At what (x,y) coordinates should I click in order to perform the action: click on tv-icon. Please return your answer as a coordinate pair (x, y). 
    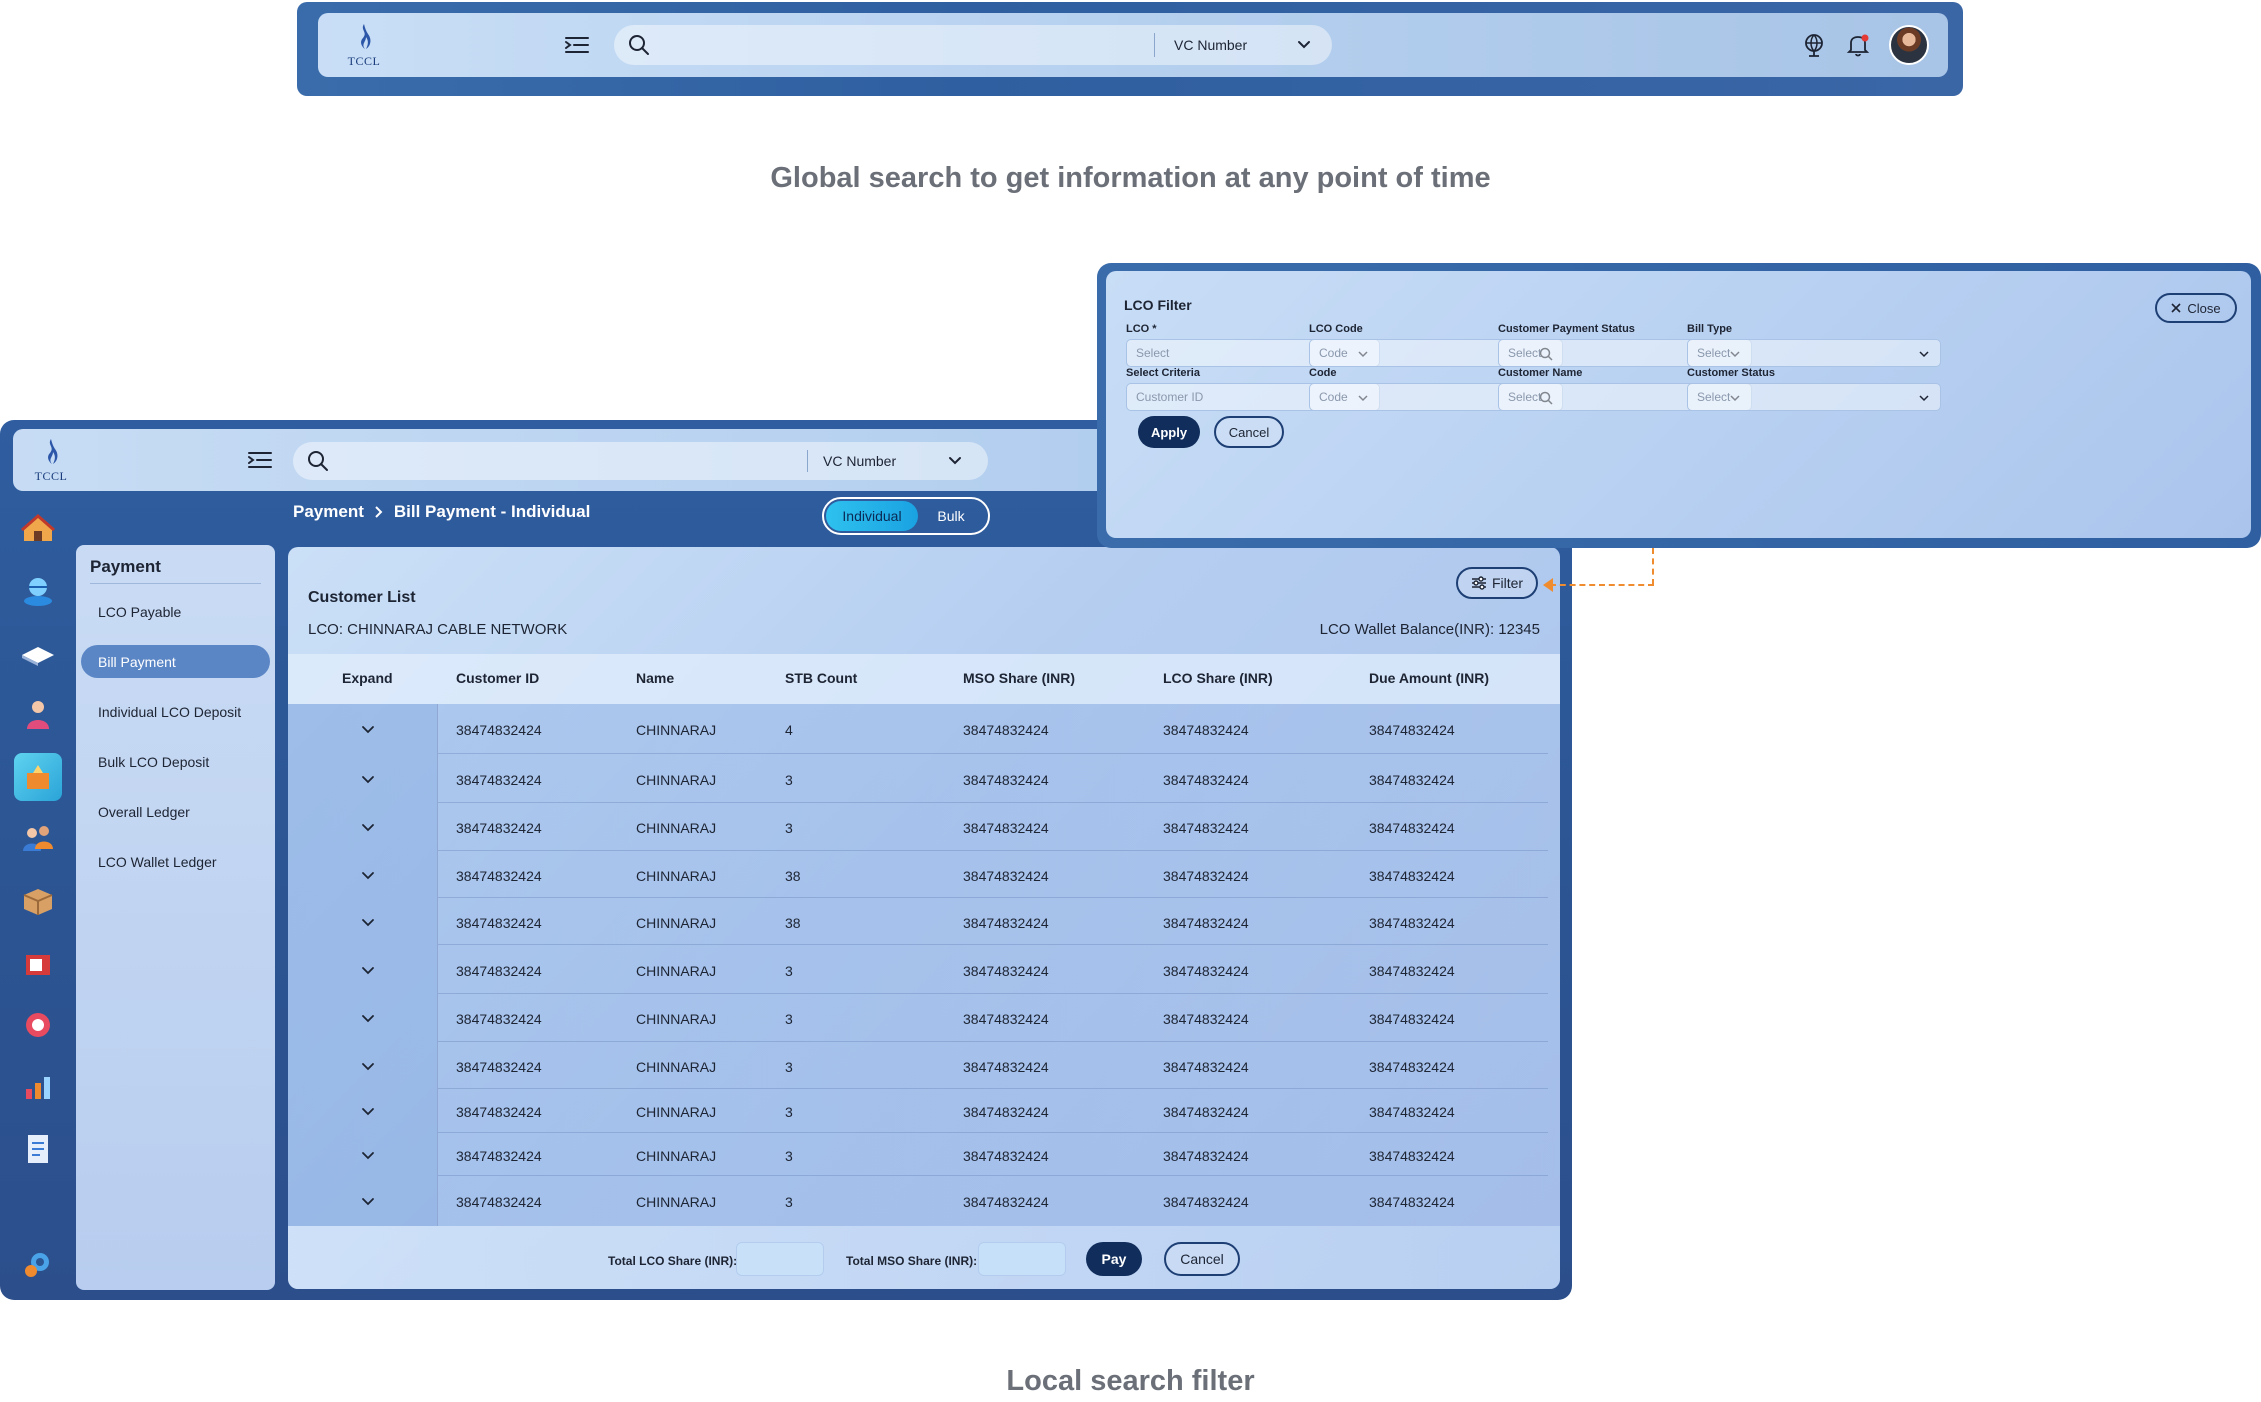
    Looking at the image, I should click on (38, 963).